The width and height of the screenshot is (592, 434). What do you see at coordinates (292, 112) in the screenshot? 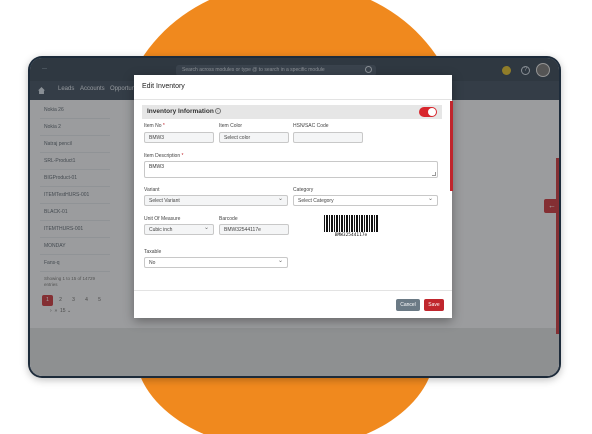
I see `section-header: Inventory Information i` at bounding box center [292, 112].